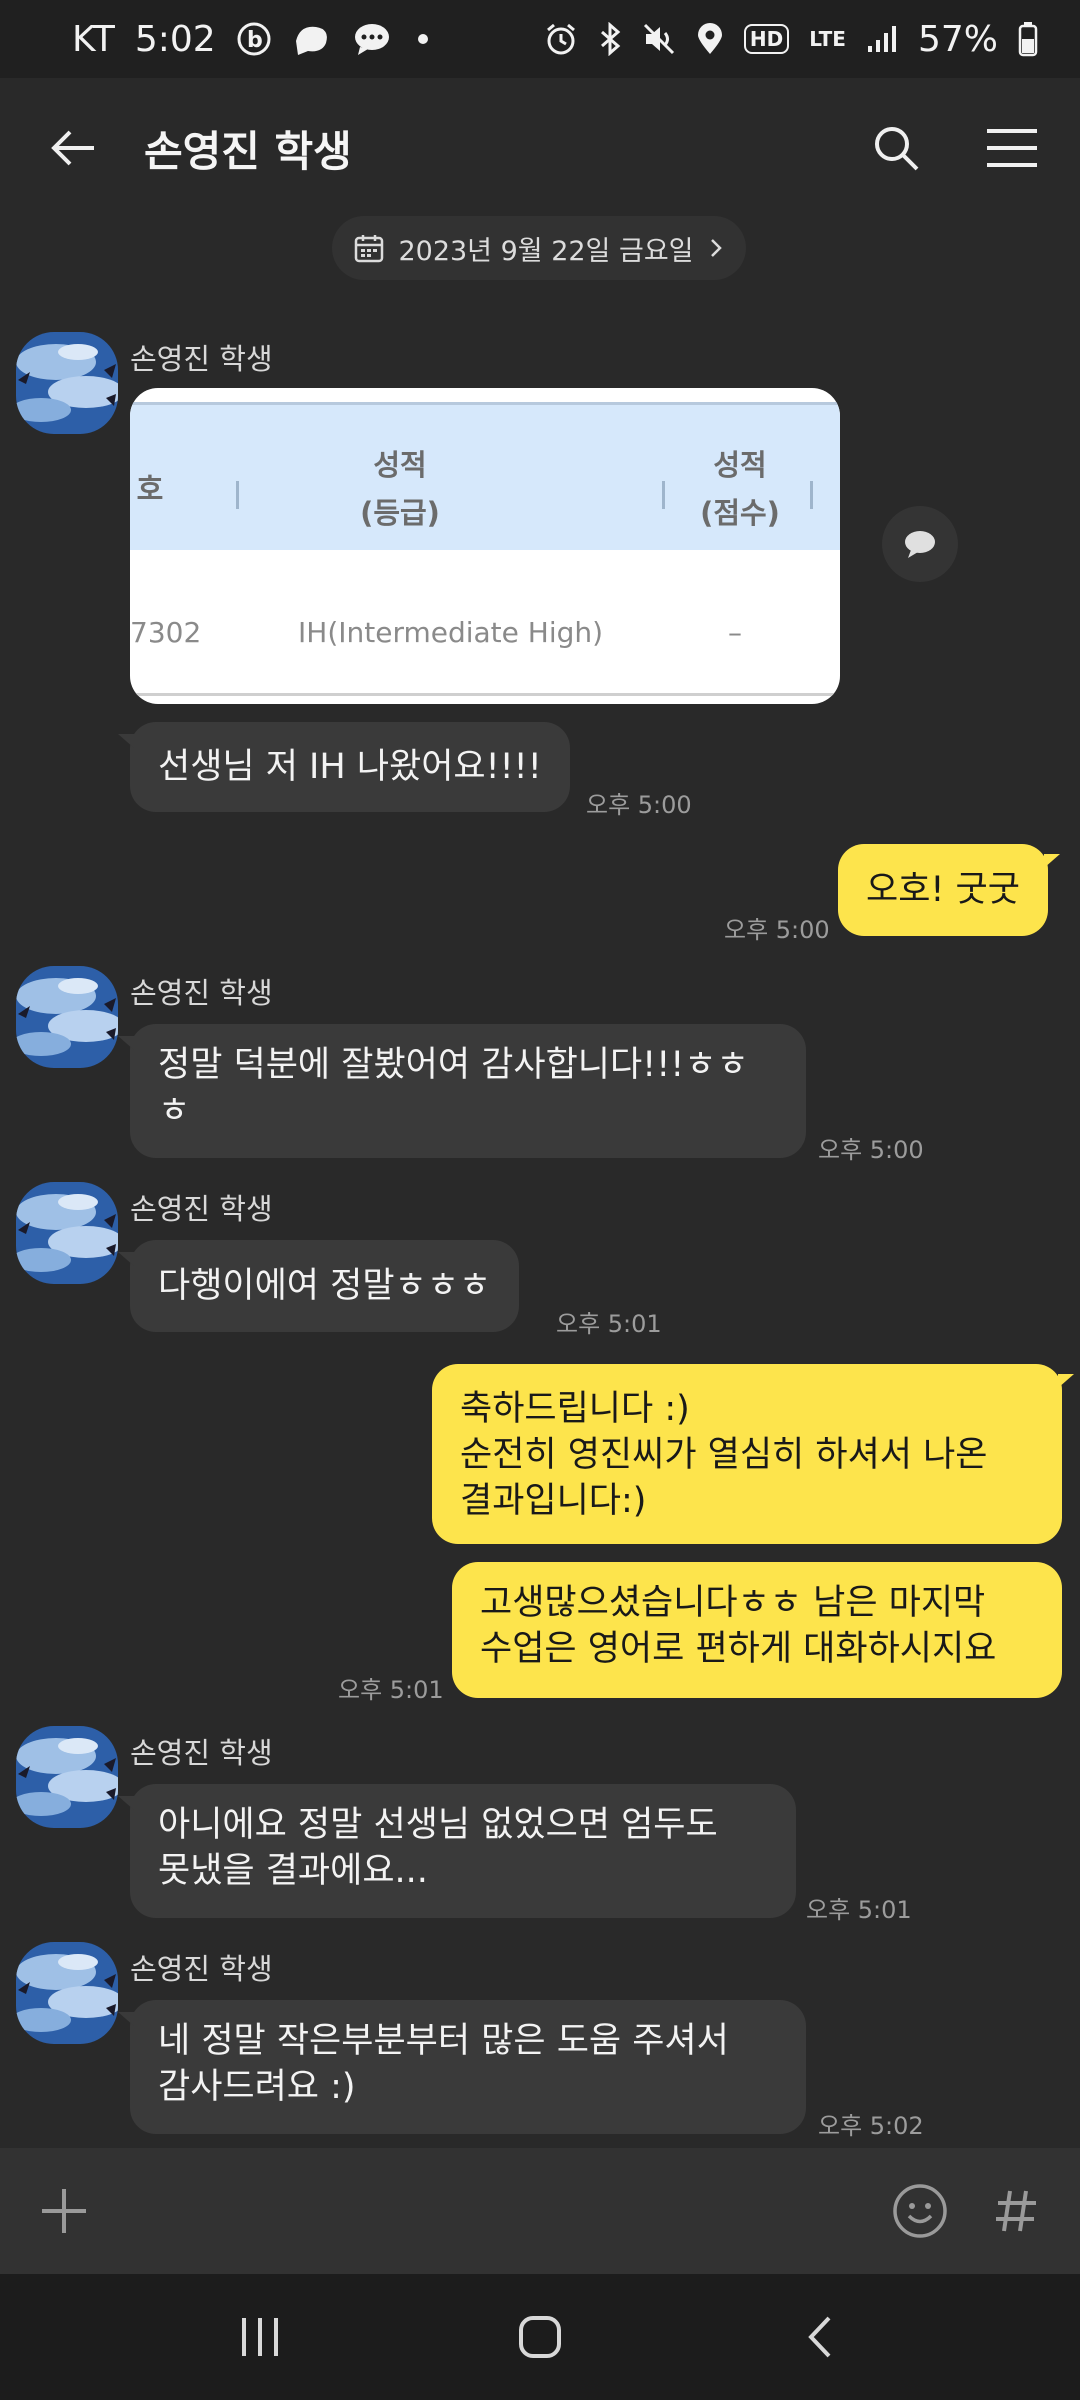 The width and height of the screenshot is (1080, 2400). I want to click on message-input, so click(492, 2211).